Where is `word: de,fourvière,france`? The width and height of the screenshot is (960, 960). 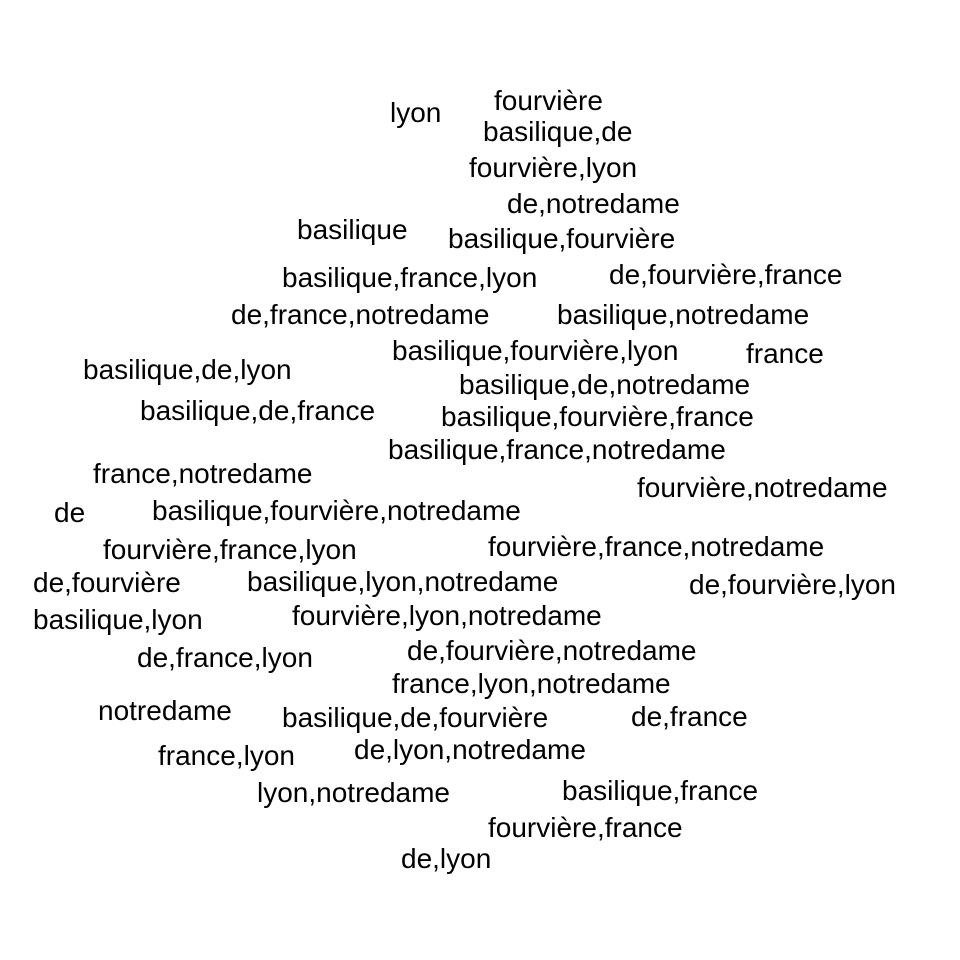 word: de,fourvière,france is located at coordinates (726, 274).